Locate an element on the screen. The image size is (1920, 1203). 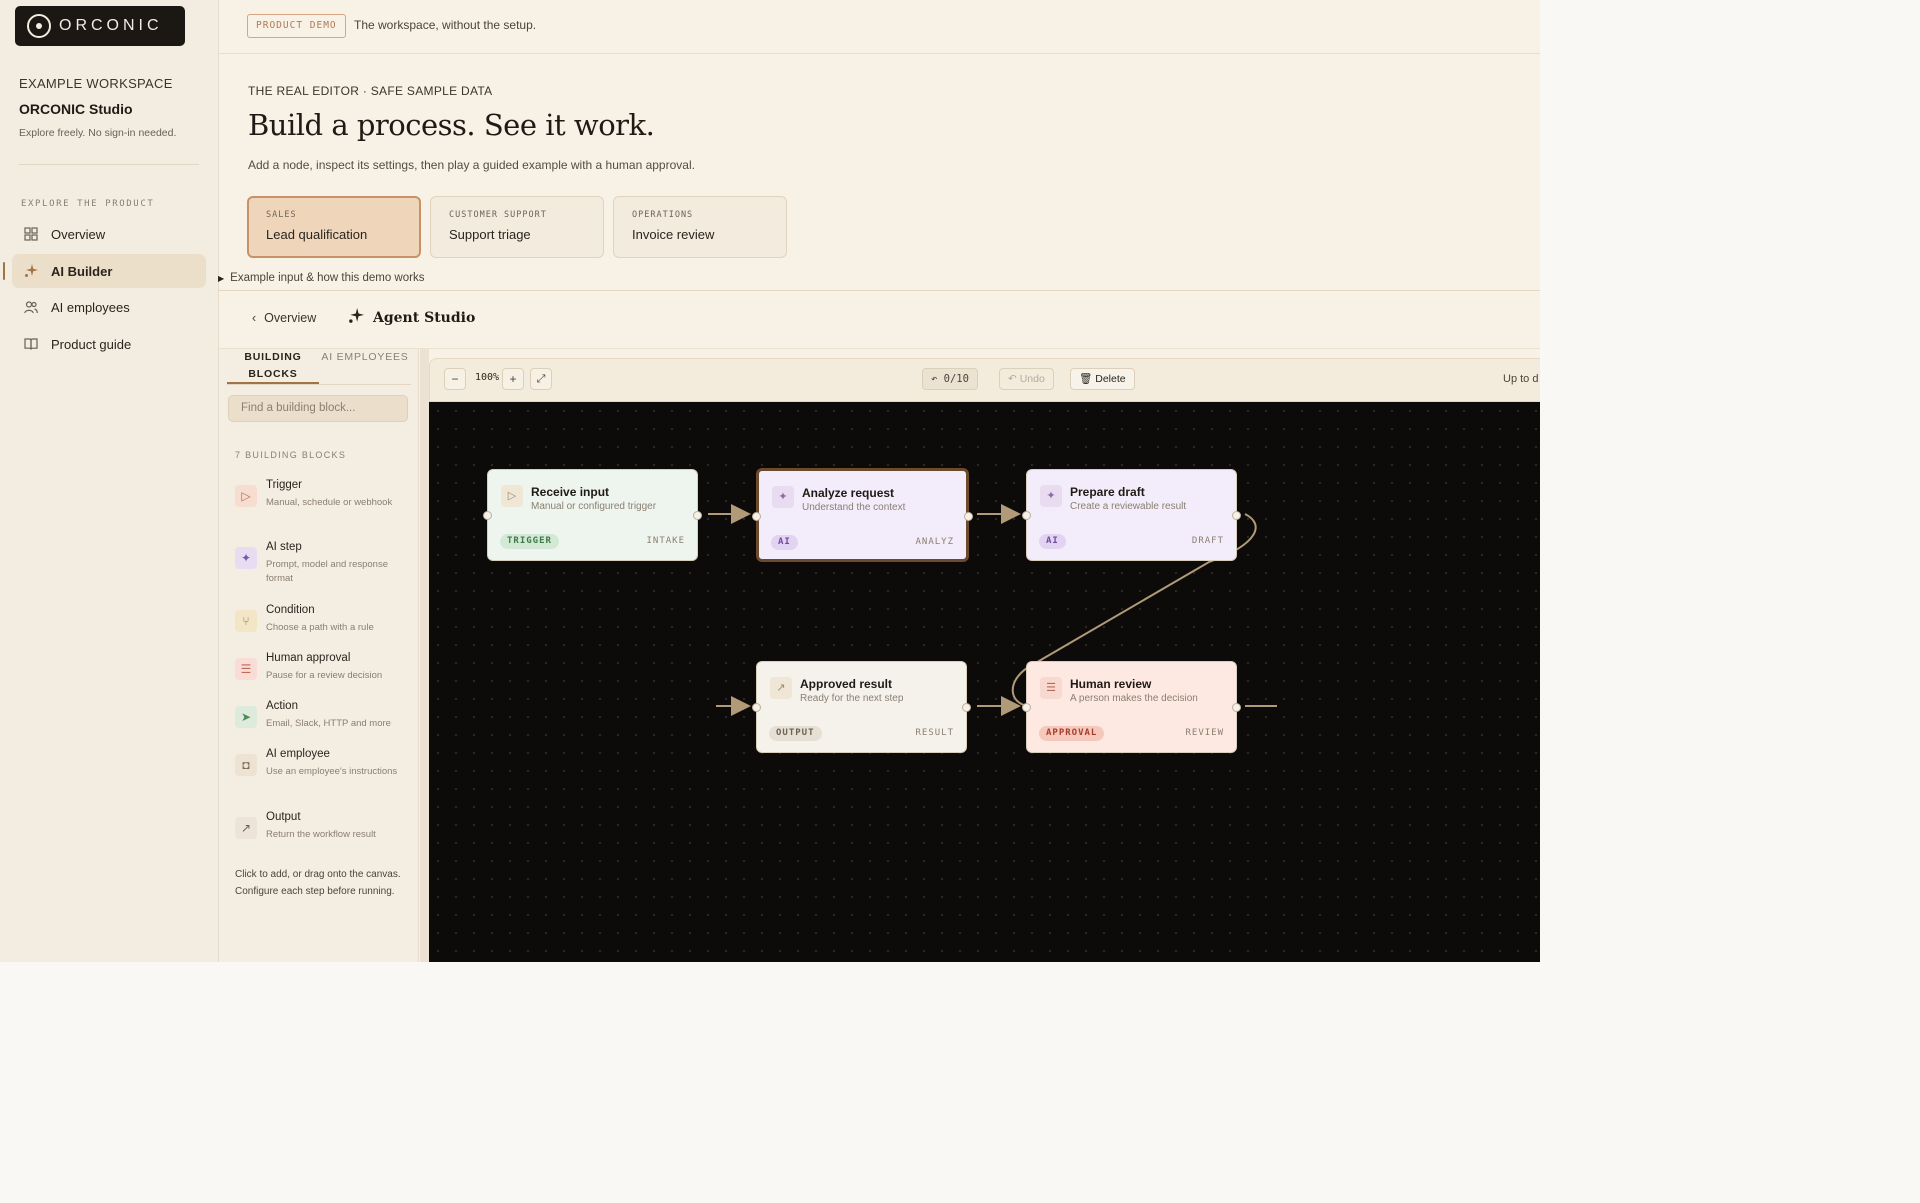
product-demo-badge: PRODUCT DEMO is located at coordinates (296, 26).